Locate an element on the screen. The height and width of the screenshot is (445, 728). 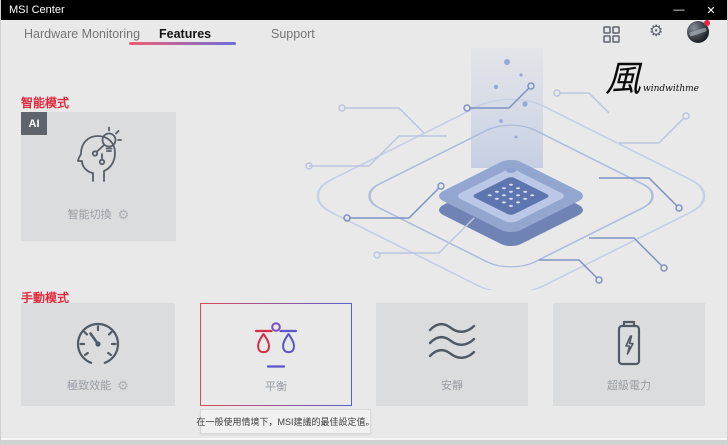
smart-card-gear-icon: ⚙ is located at coordinates (124, 214).